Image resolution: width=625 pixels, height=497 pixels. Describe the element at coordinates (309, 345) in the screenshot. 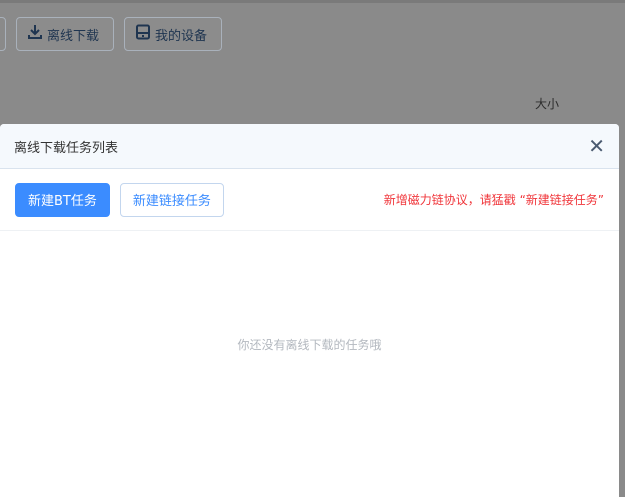

I see `empty-state-text: 你还没有离线下载的任务哦` at that location.